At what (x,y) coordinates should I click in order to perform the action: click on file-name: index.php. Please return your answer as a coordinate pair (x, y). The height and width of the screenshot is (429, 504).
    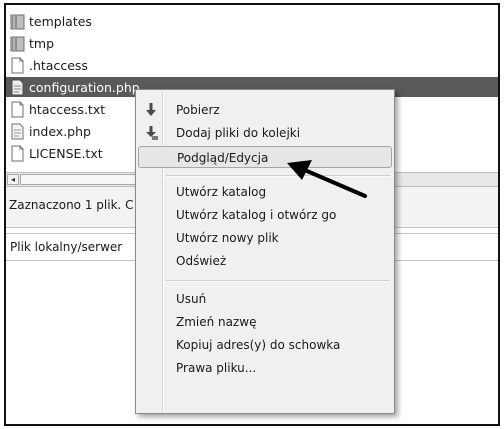
    Looking at the image, I should click on (60, 131).